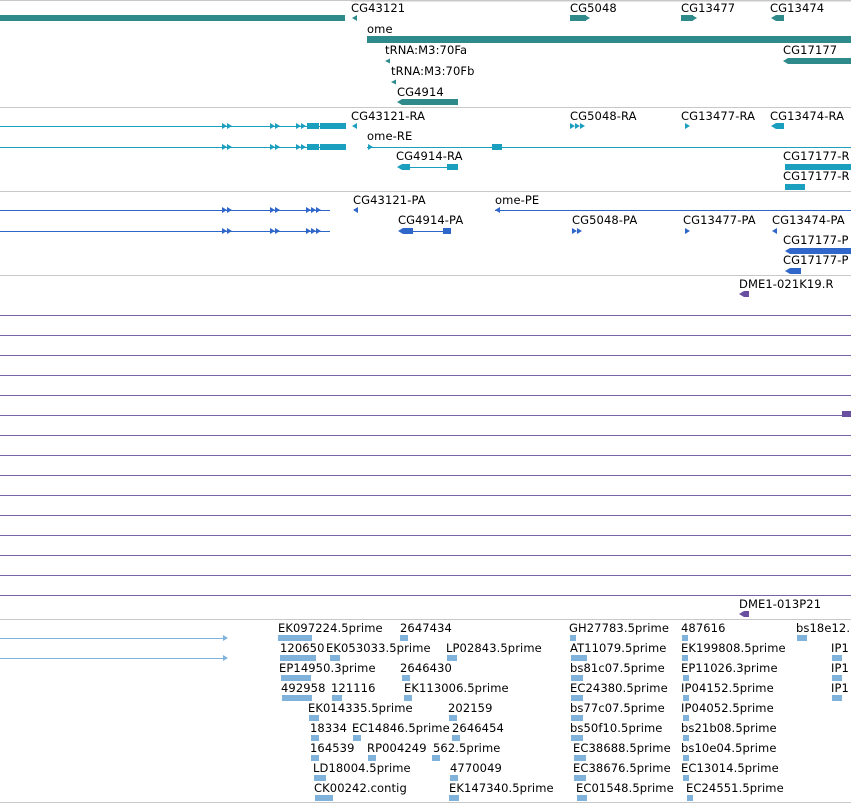 The height and width of the screenshot is (804, 851). I want to click on est-label: EC38688.5prime, so click(622, 748).